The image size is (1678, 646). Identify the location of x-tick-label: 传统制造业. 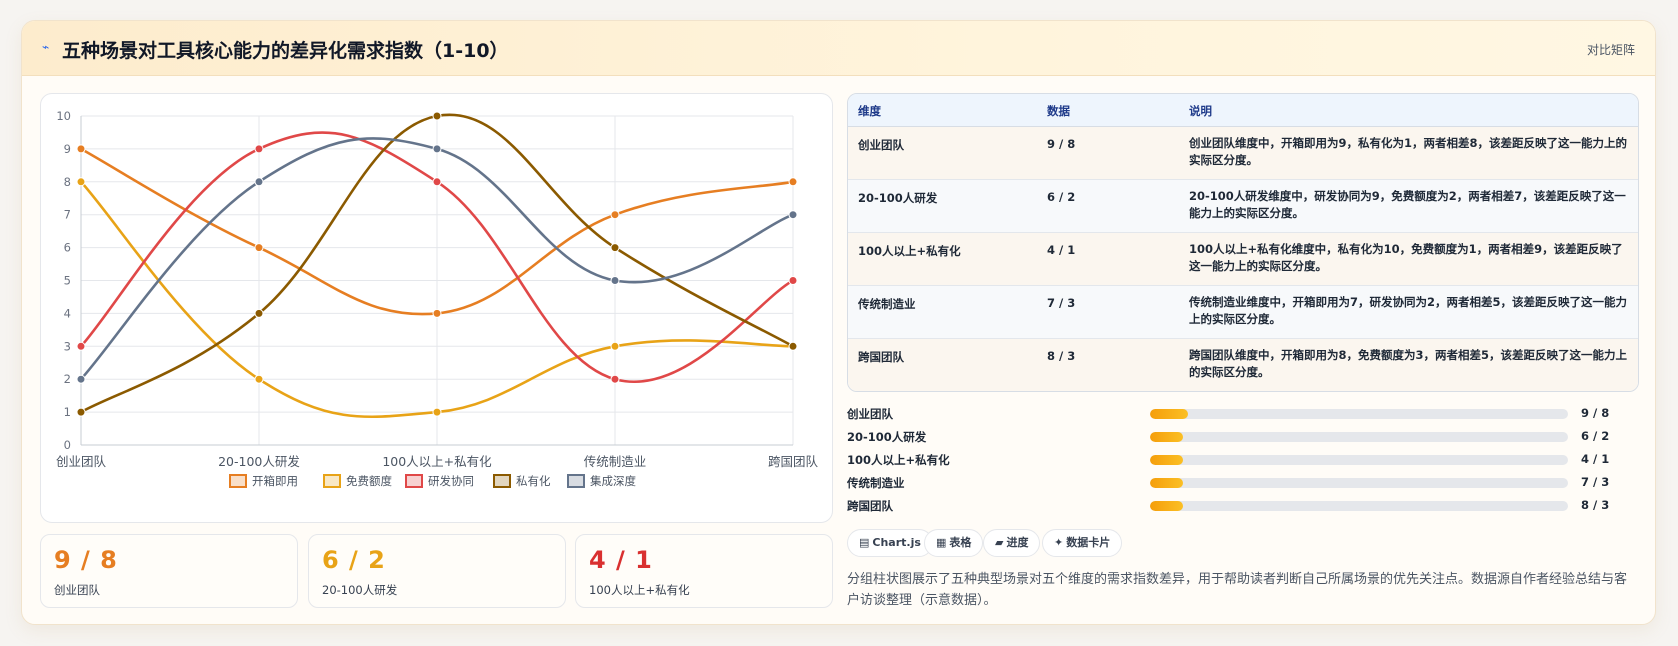
(615, 461).